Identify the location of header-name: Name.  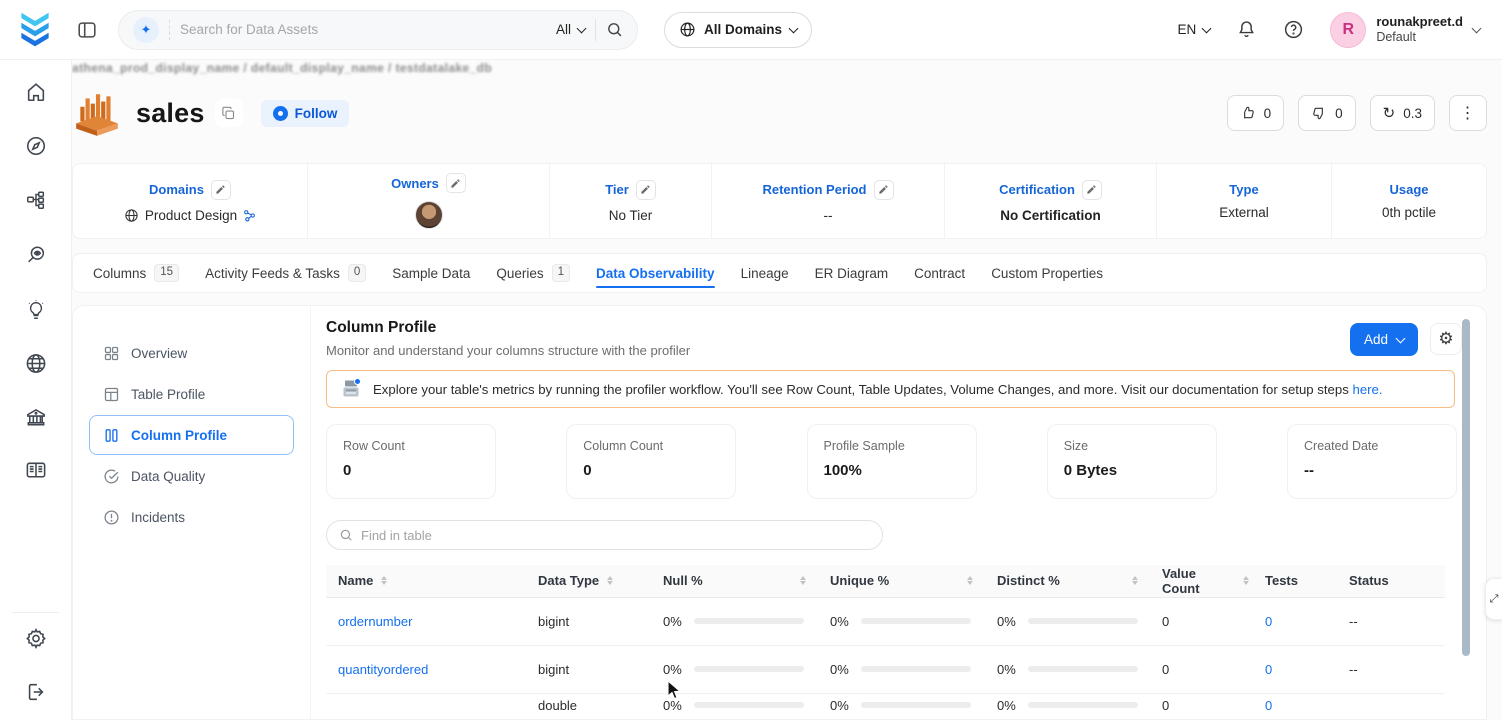
(426, 581).